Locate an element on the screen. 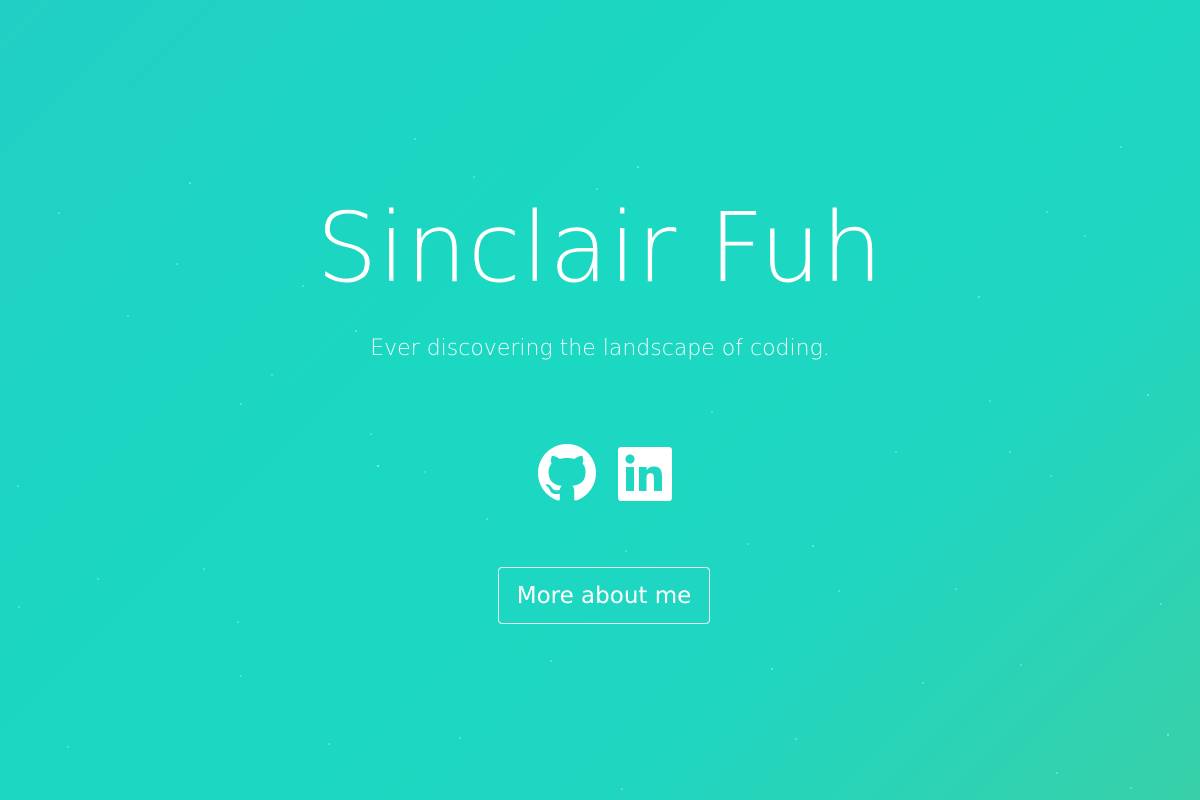 This screenshot has width=1200, height=800. github-icon is located at coordinates (567, 472).